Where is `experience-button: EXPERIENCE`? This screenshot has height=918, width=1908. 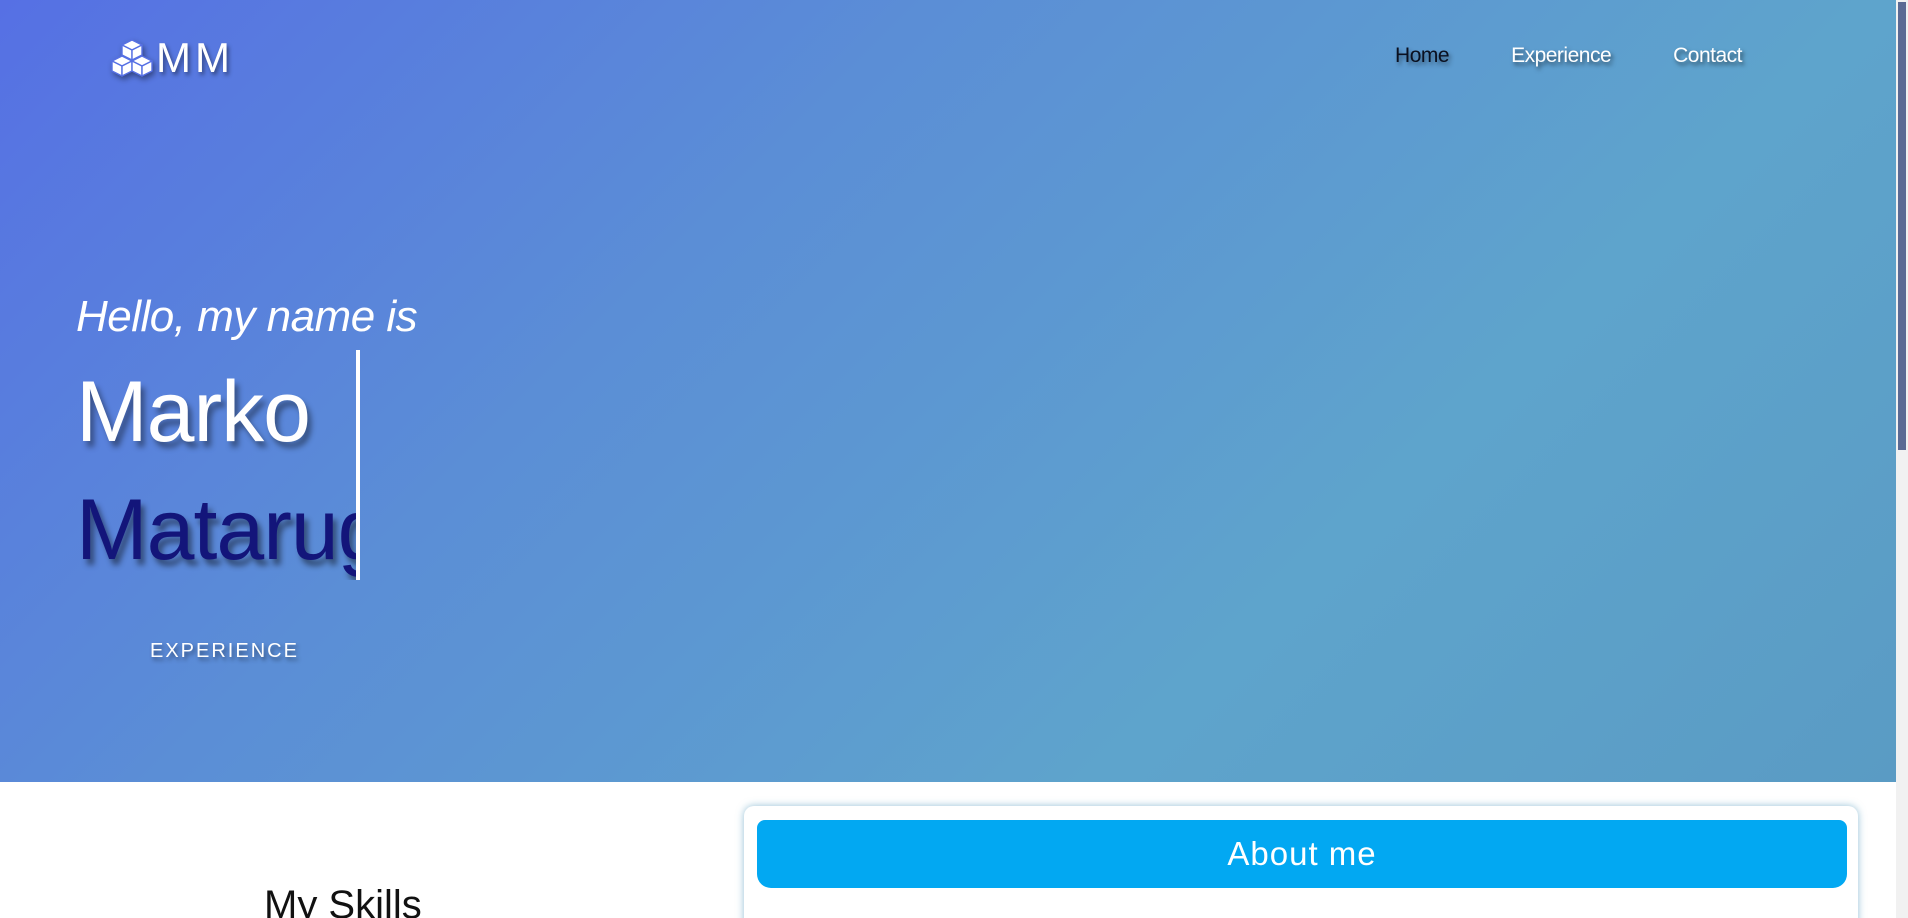 experience-button: EXPERIENCE is located at coordinates (224, 651).